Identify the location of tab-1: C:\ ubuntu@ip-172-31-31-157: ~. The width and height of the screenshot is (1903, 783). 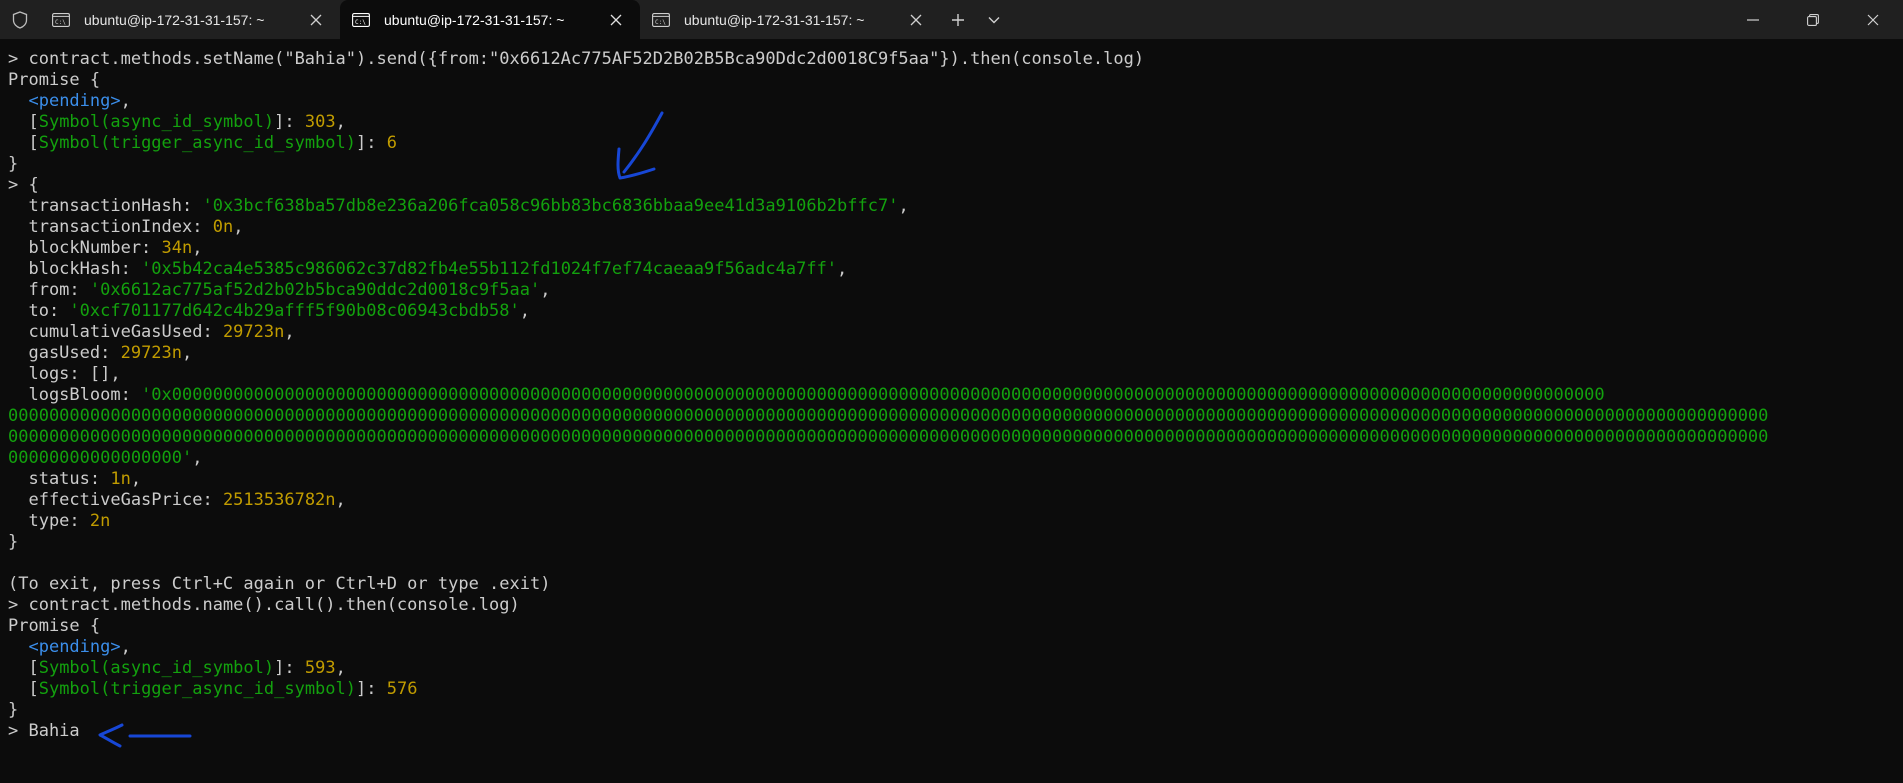
(190, 19).